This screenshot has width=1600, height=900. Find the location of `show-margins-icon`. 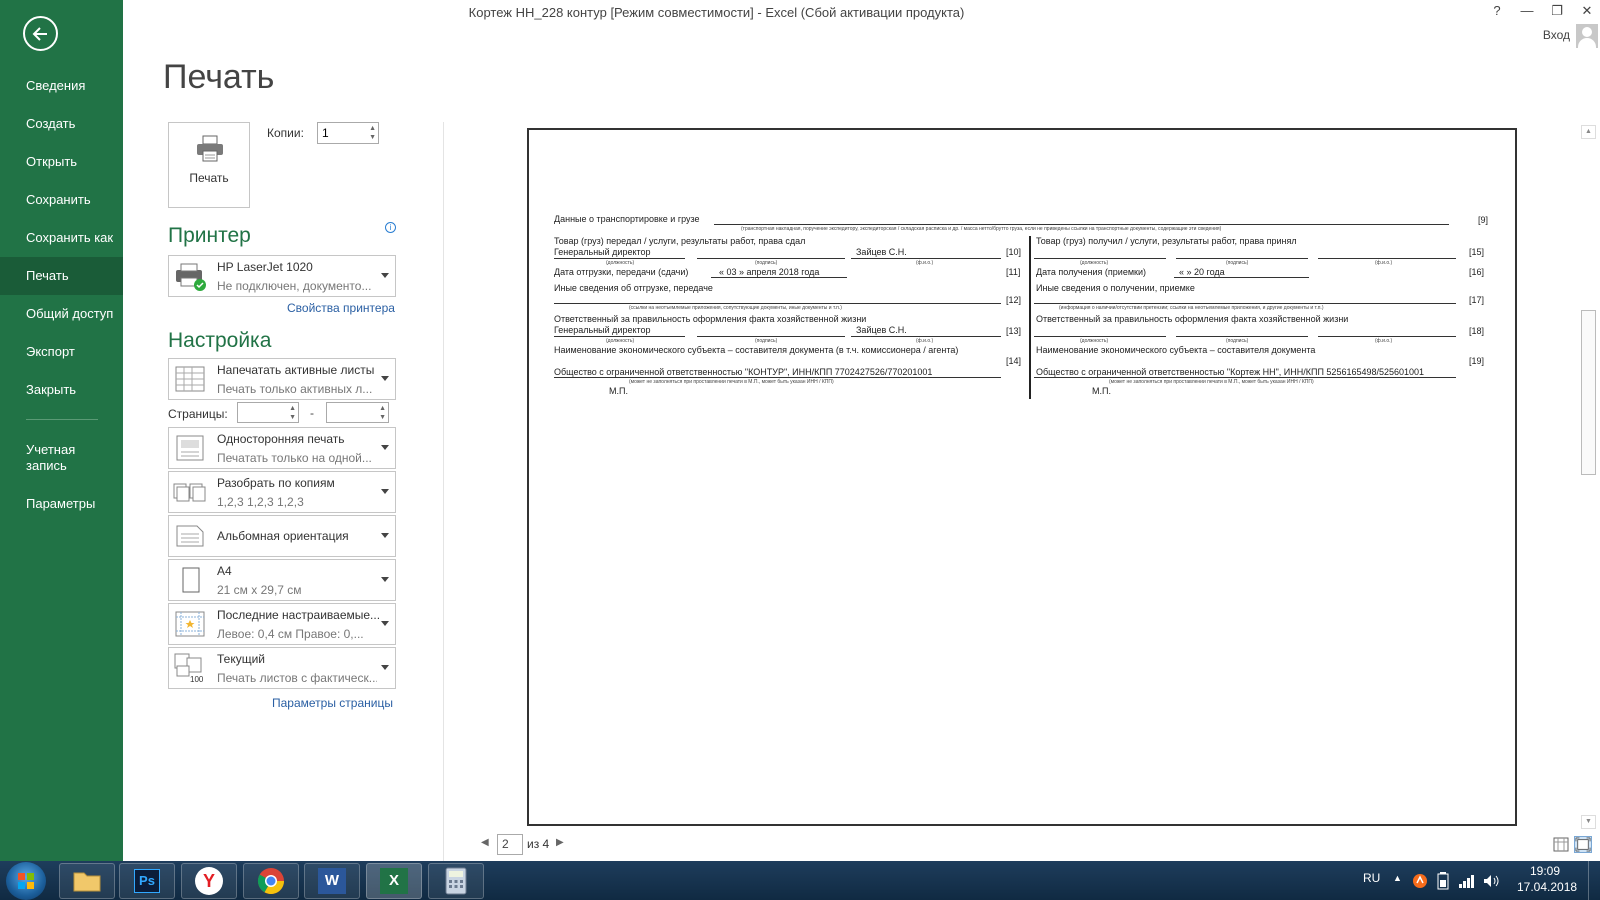

show-margins-icon is located at coordinates (1561, 844).